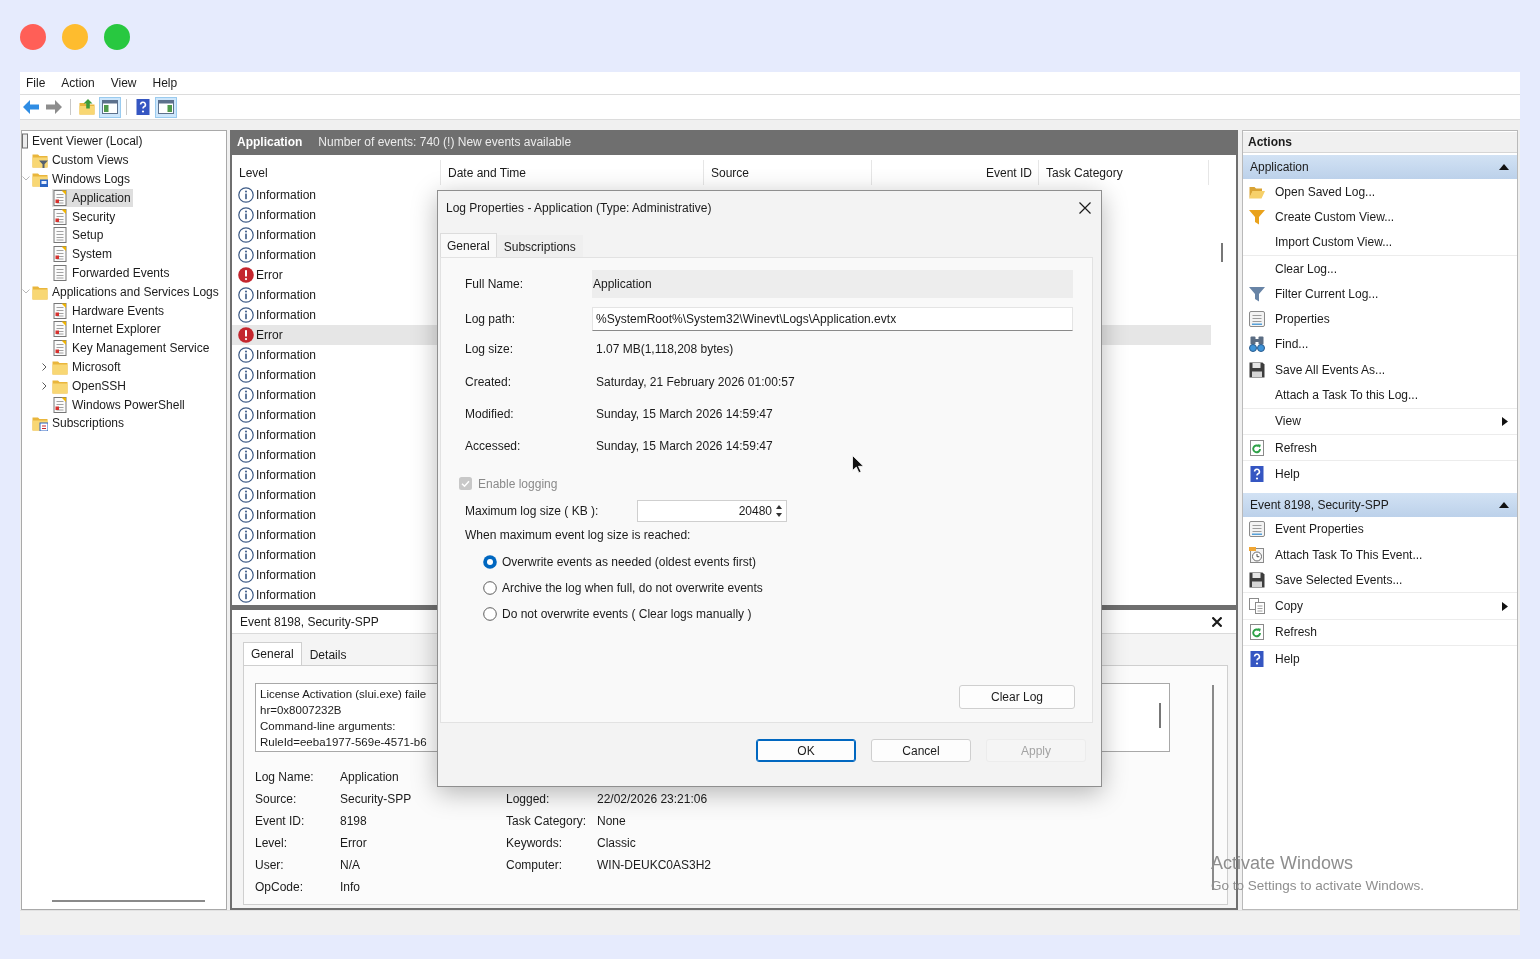 The image size is (1540, 959). Describe the element at coordinates (270, 141) in the screenshot. I see `log-title: Application` at that location.